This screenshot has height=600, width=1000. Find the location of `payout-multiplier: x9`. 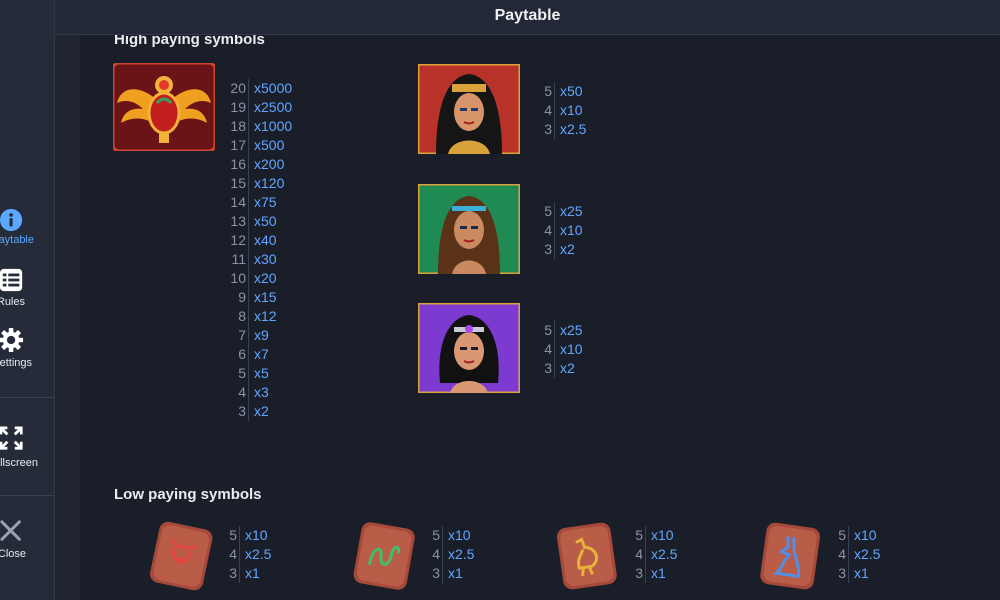

payout-multiplier: x9 is located at coordinates (261, 335).